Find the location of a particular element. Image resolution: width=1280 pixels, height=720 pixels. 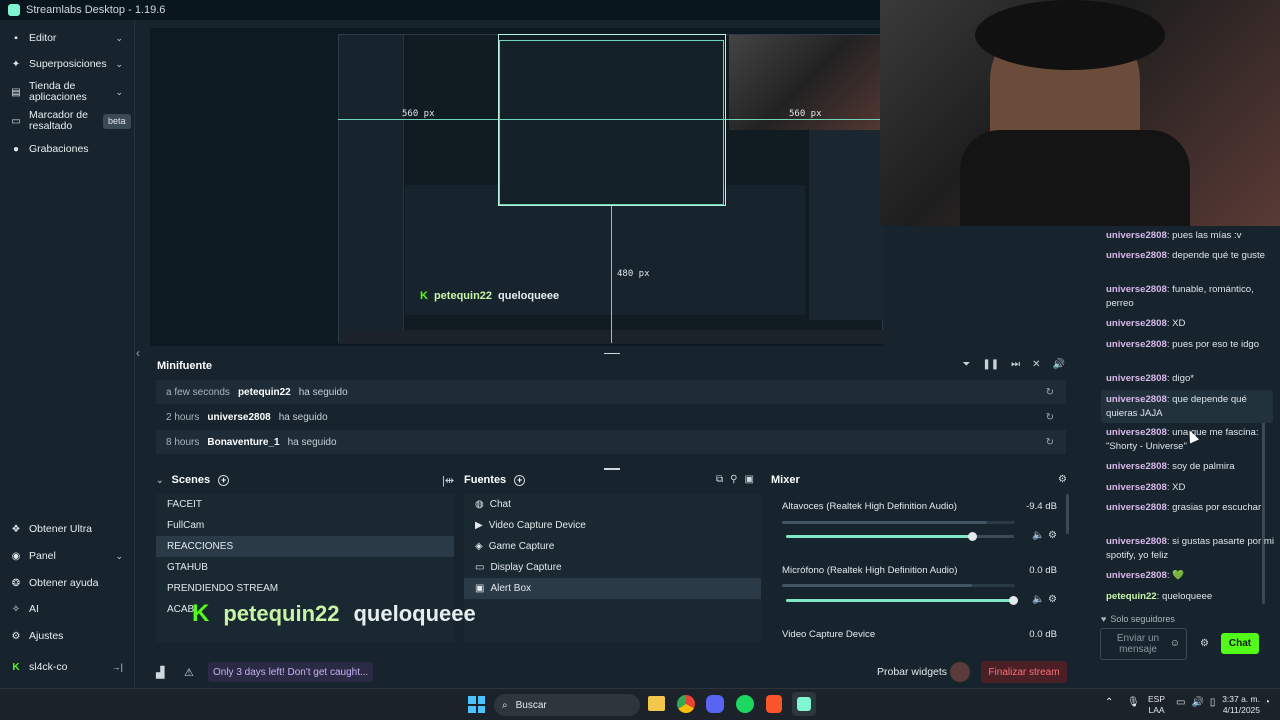

source-item: ◍ Chat is located at coordinates (612, 504).